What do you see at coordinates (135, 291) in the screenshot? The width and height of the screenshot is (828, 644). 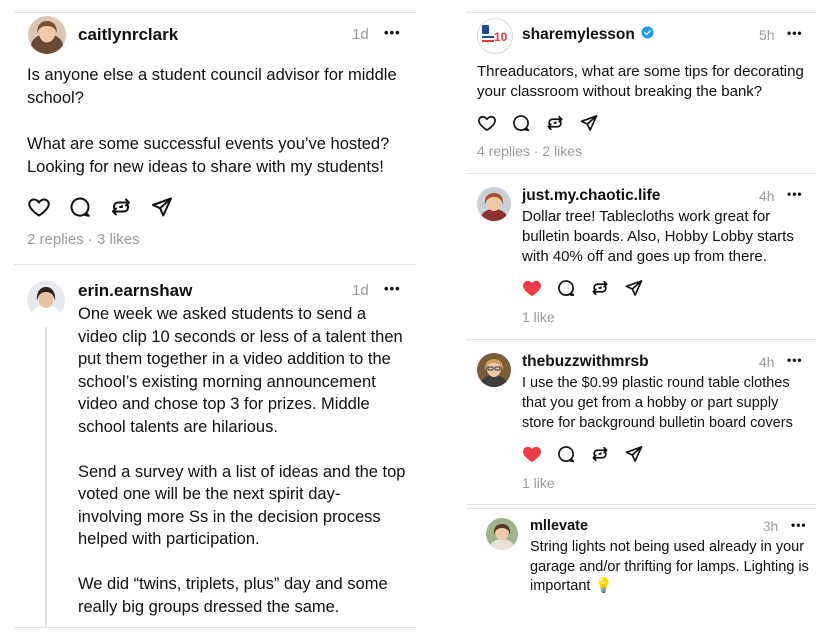 I see `username: erin.earnshaw` at bounding box center [135, 291].